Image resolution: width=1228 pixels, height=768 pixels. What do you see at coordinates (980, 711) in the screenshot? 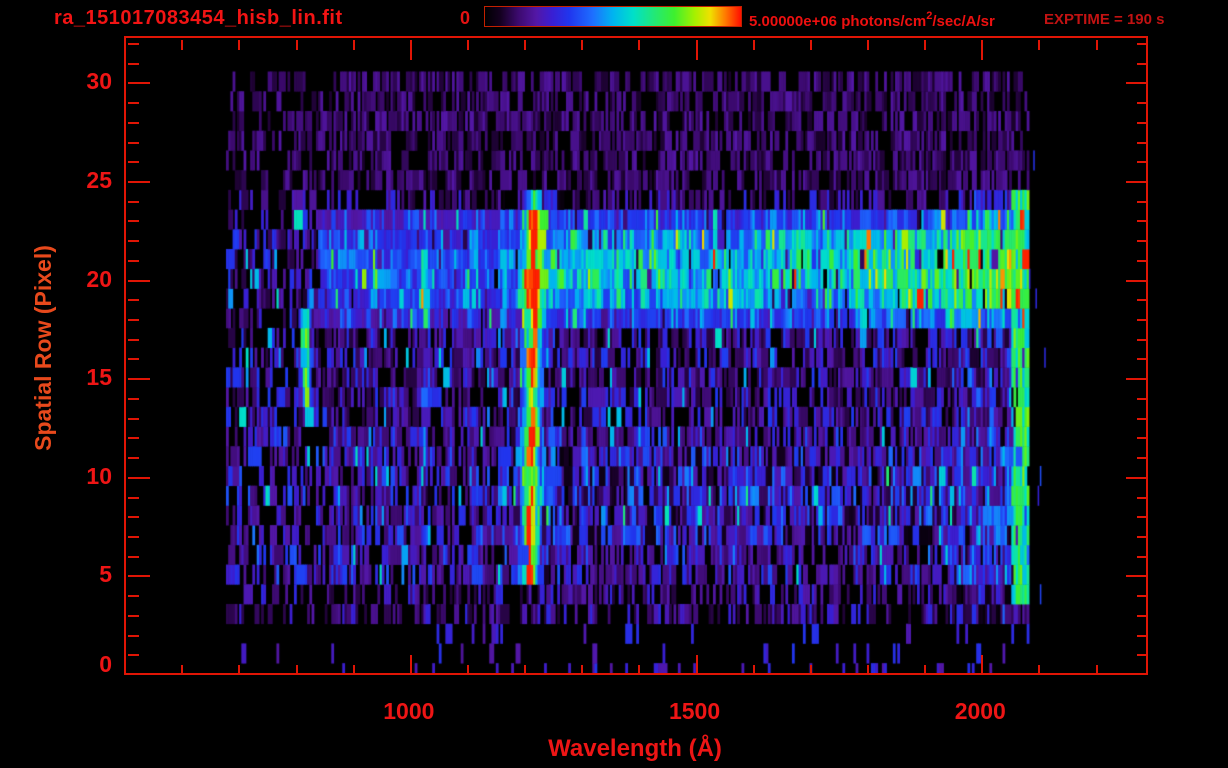
I see `x-tick-label: 2000` at bounding box center [980, 711].